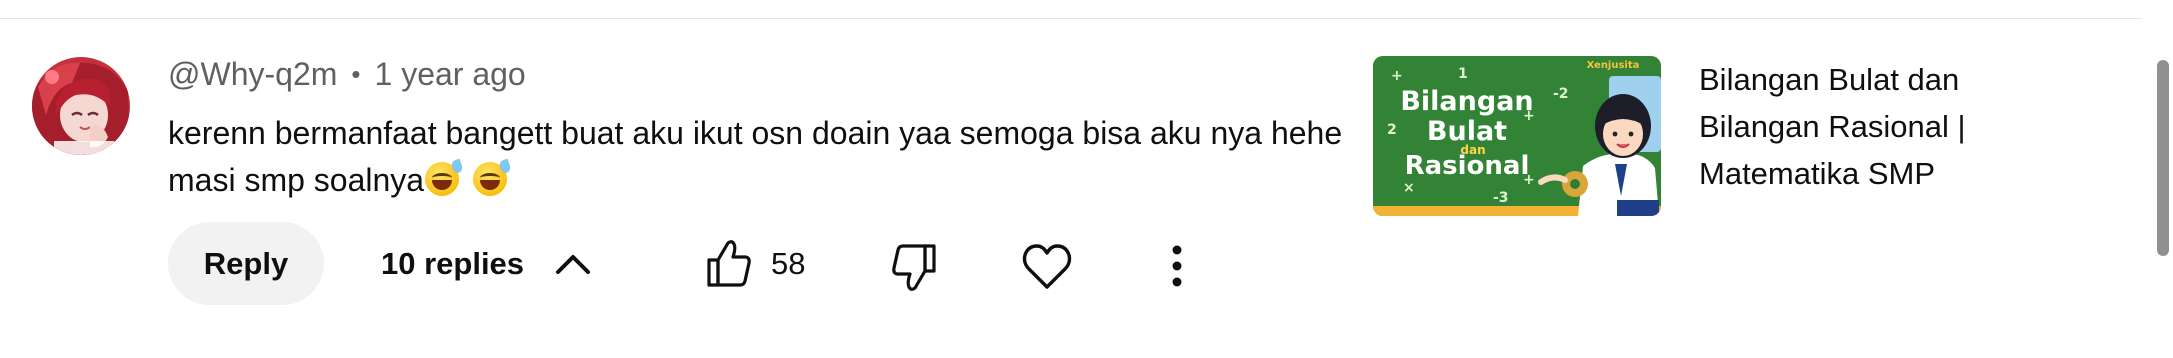 The height and width of the screenshot is (358, 2173). I want to click on reply-button: Reply, so click(246, 263).